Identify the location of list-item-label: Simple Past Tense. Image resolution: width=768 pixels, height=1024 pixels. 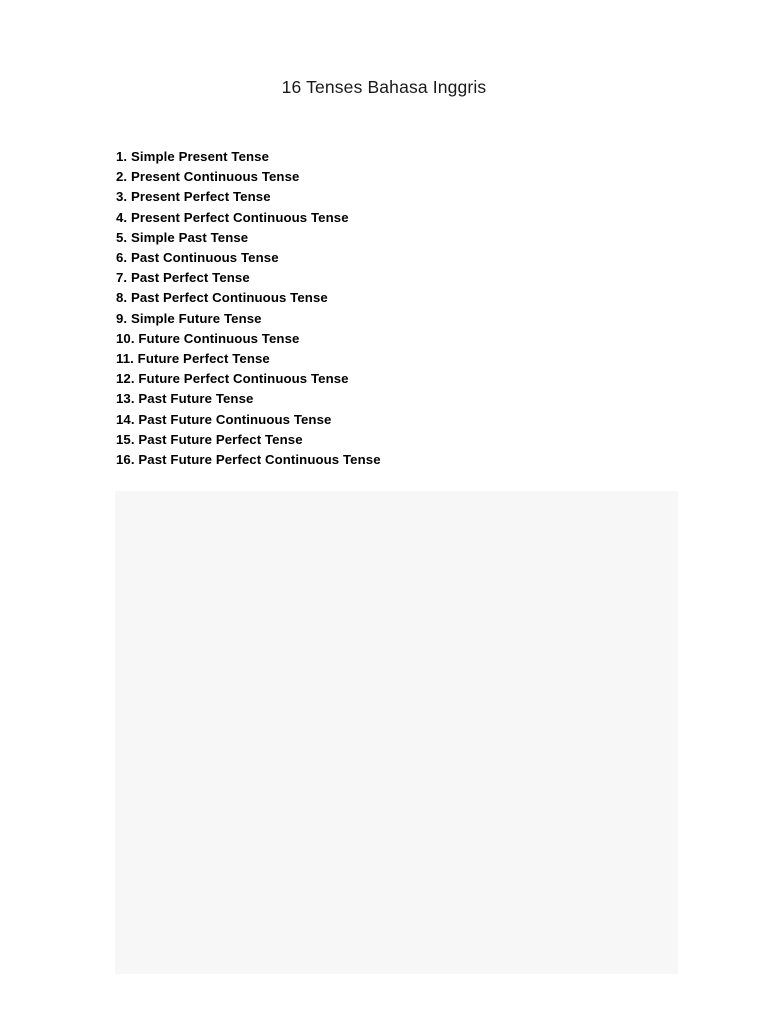
(189, 237).